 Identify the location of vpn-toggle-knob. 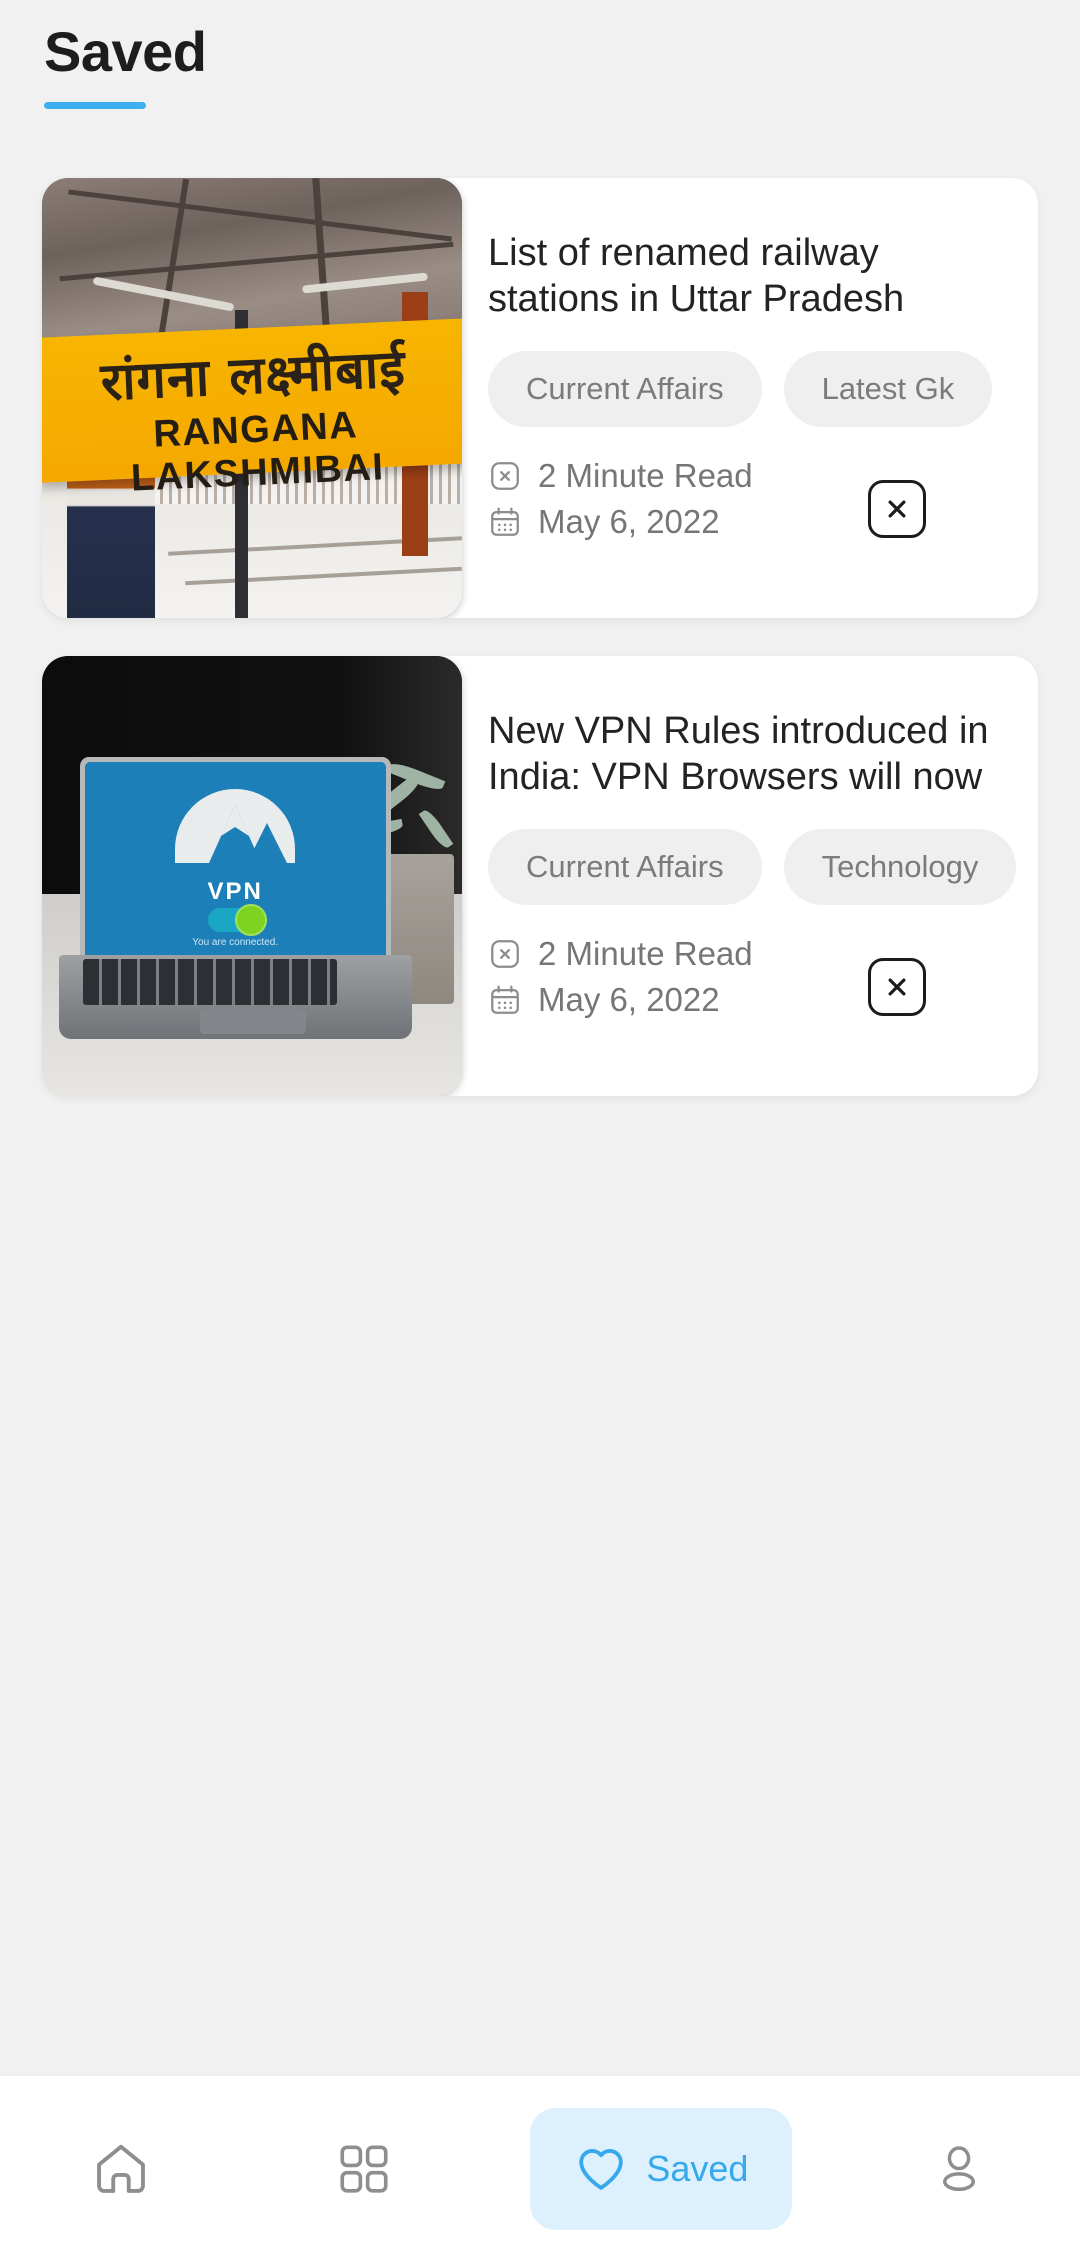
(251, 920).